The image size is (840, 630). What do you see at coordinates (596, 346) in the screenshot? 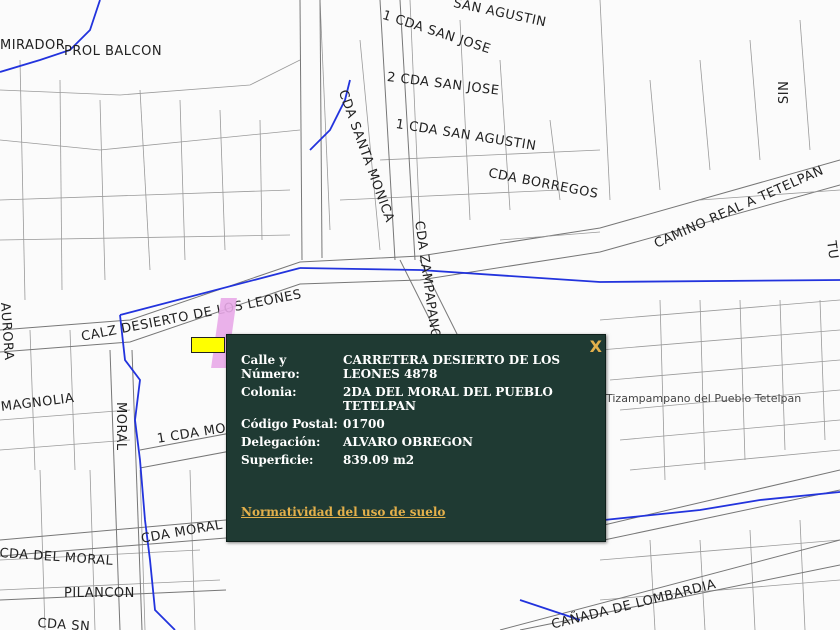
I see `close-popup-button: X` at bounding box center [596, 346].